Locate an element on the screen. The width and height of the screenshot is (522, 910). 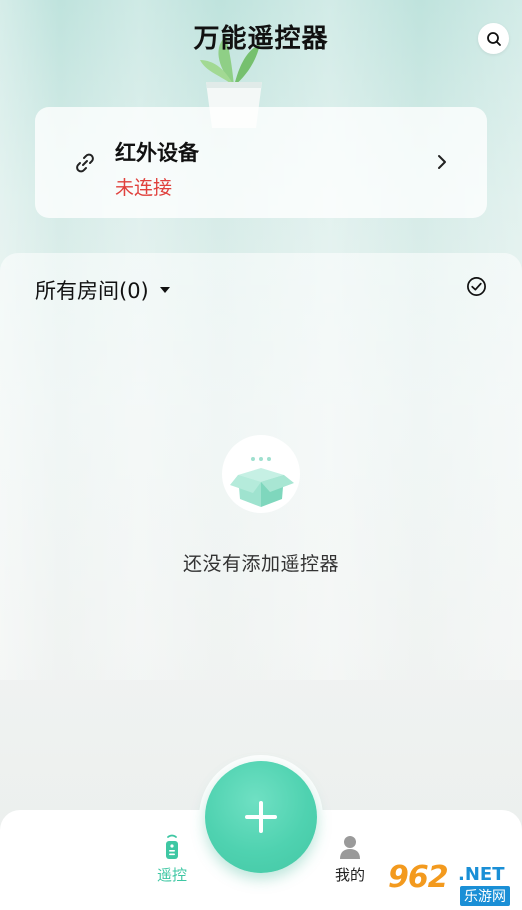
plus-icon is located at coordinates (261, 817).